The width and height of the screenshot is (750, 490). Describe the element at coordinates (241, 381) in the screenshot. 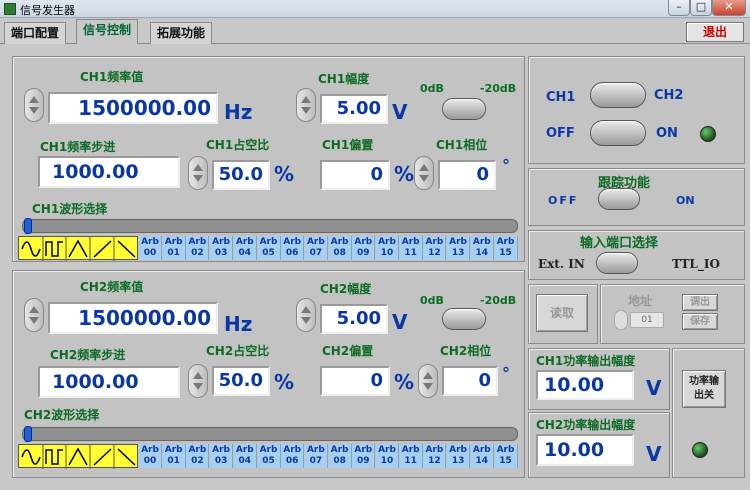

I see `ch2-duty-input: 50.0` at that location.